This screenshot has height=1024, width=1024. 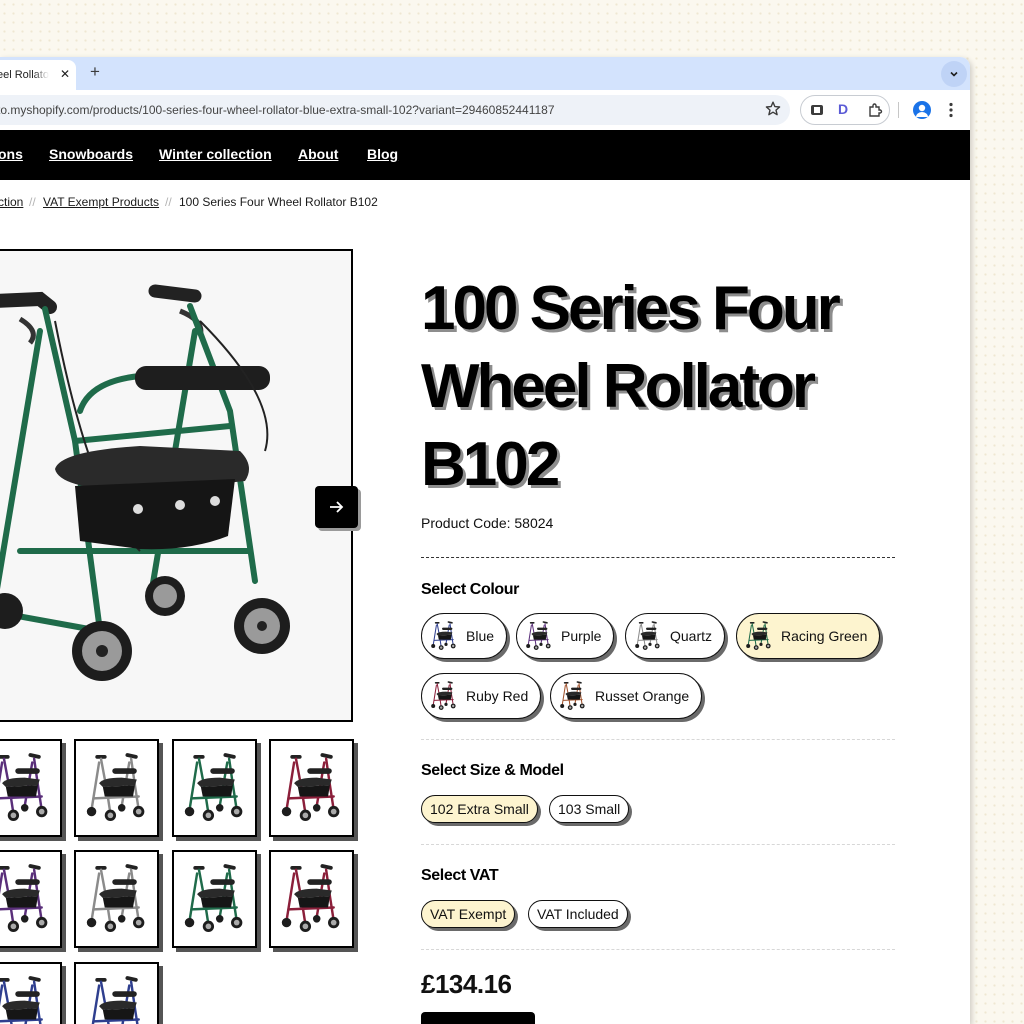 I want to click on size-label: Select Size & Model, so click(x=492, y=770).